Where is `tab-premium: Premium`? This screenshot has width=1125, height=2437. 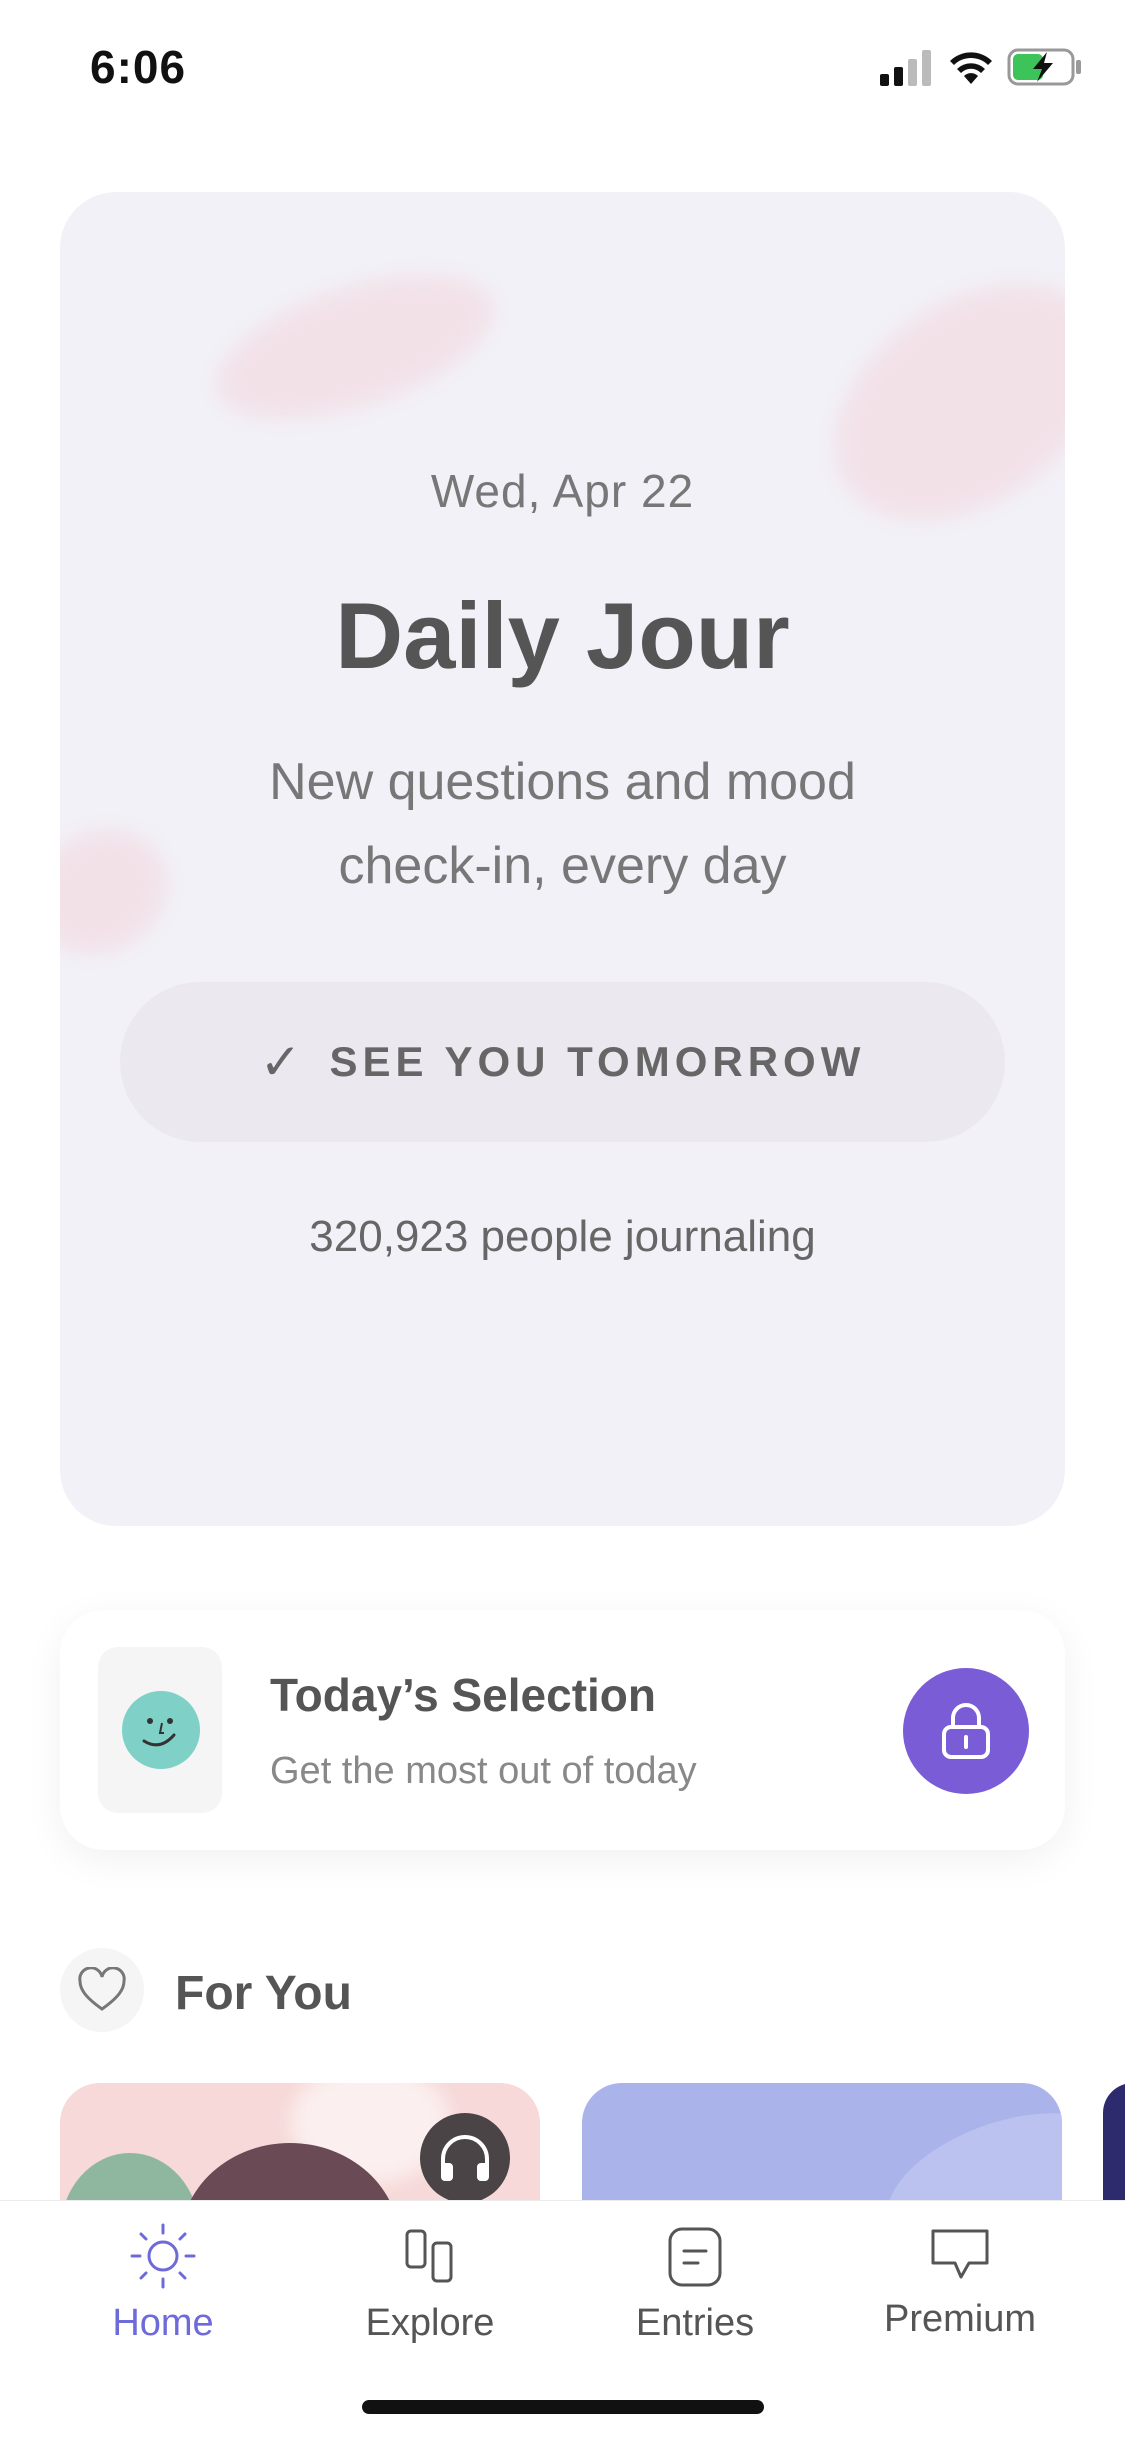
tab-premium: Premium is located at coordinates (960, 2281).